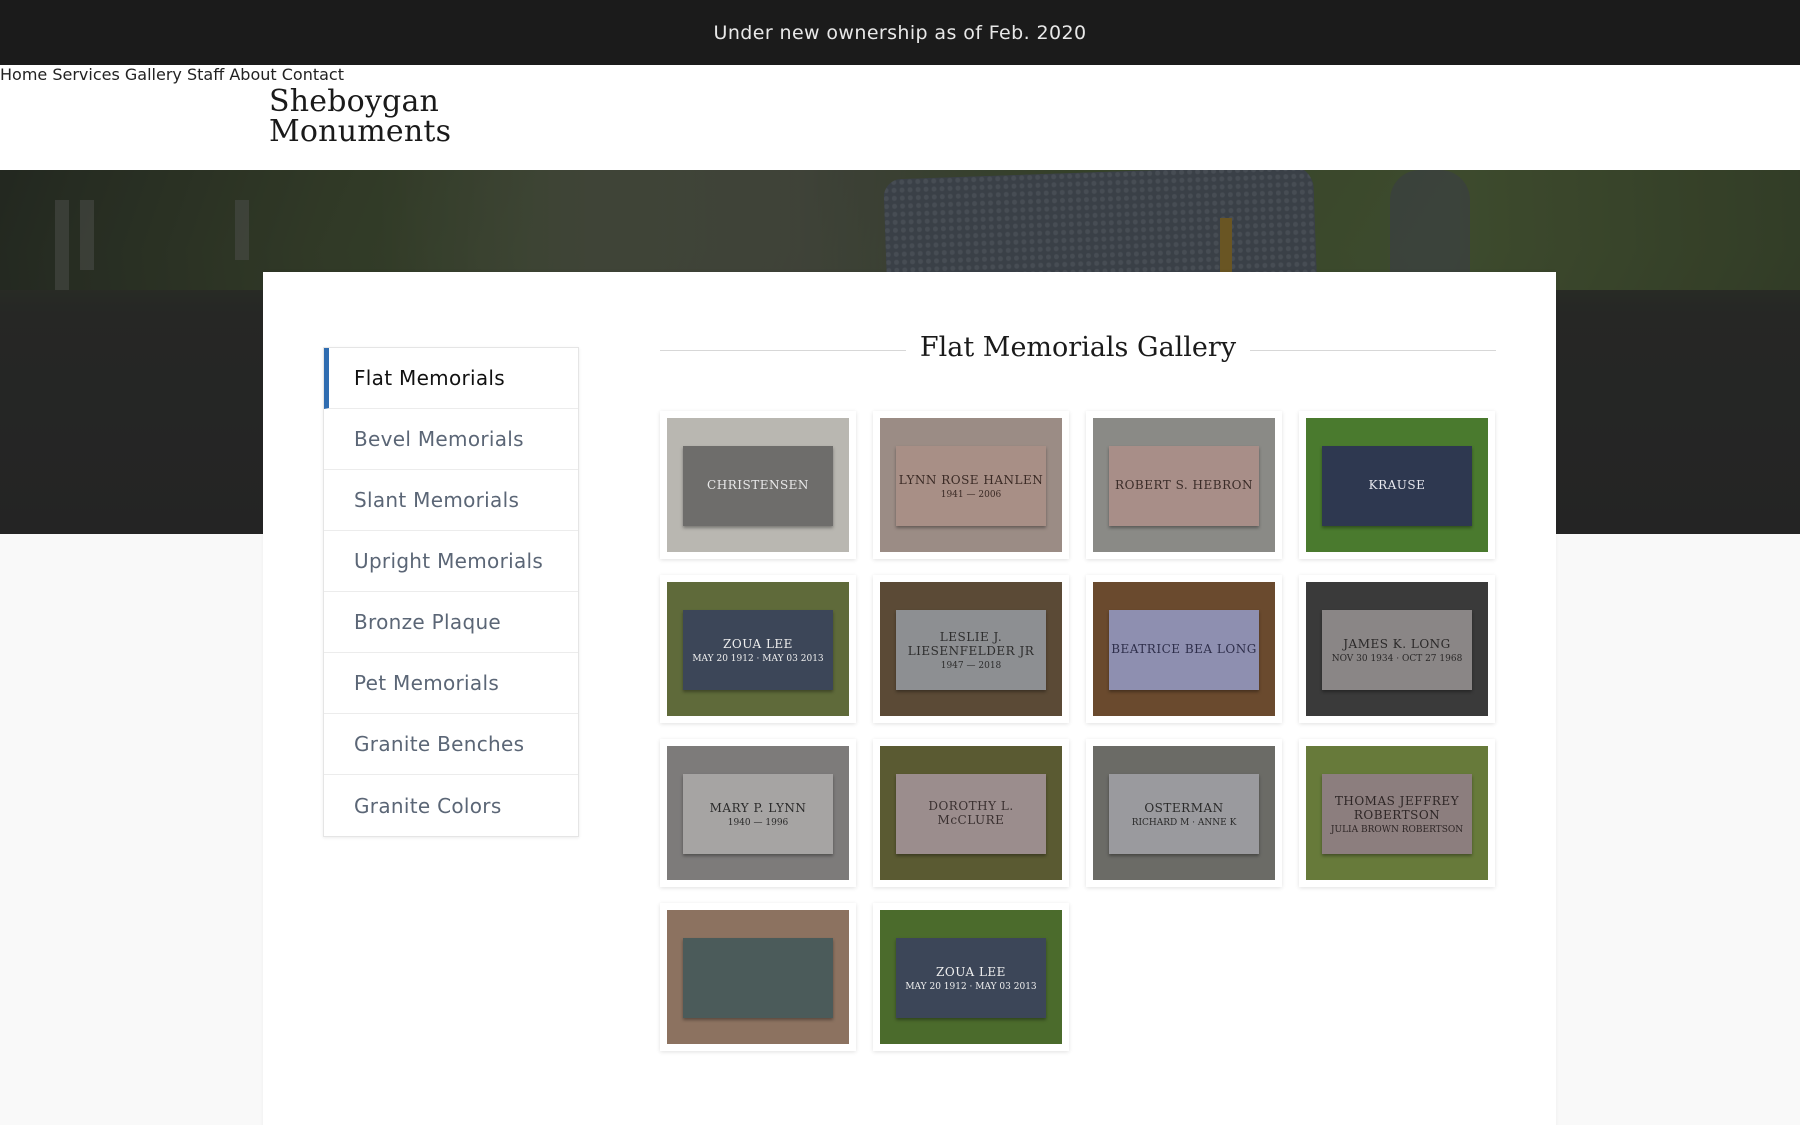 The image size is (1800, 1125). Describe the element at coordinates (758, 807) in the screenshot. I see `engraving-name: MARY P. LYNN` at that location.